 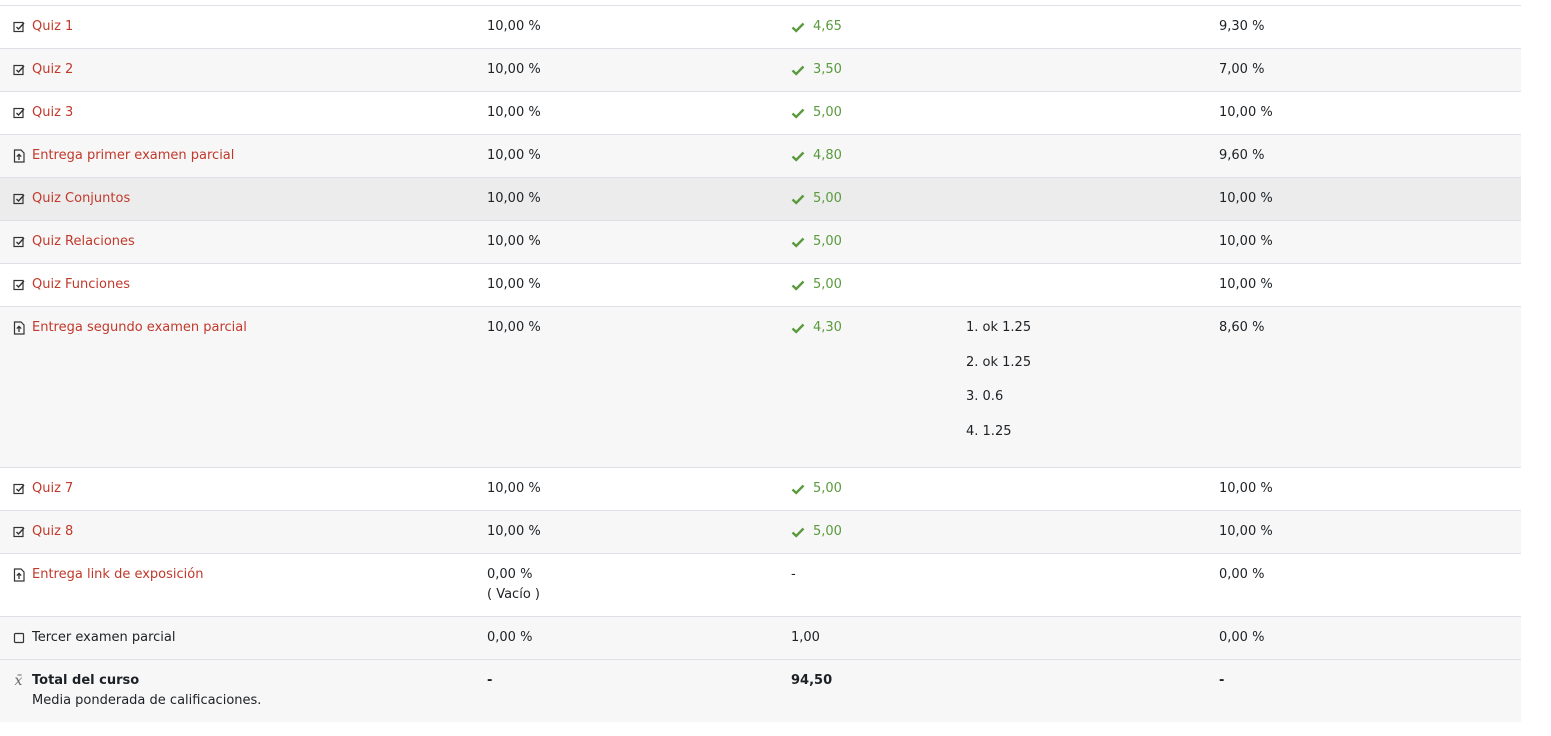 What do you see at coordinates (139, 328) in the screenshot?
I see `item-link: Entrega segundo examen parcial` at bounding box center [139, 328].